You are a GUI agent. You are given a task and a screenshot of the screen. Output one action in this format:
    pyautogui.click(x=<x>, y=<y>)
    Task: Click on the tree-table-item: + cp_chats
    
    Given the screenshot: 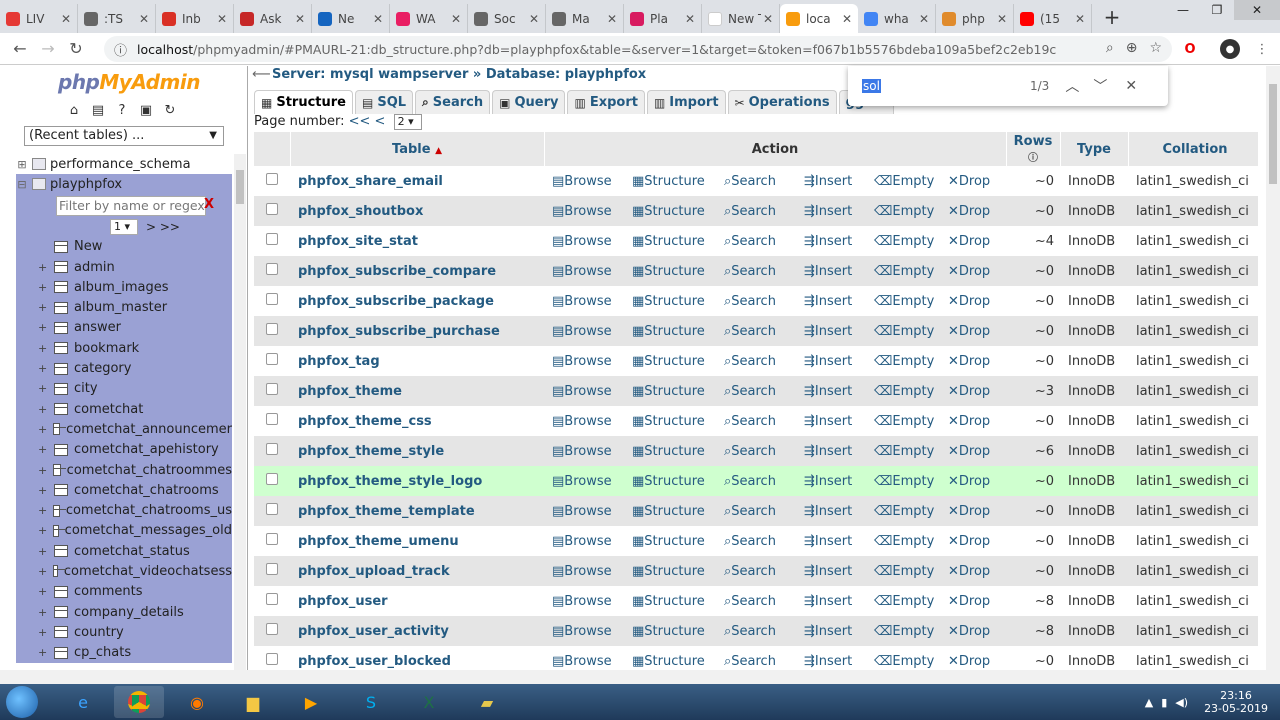 What is the action you would take?
    pyautogui.click(x=124, y=653)
    